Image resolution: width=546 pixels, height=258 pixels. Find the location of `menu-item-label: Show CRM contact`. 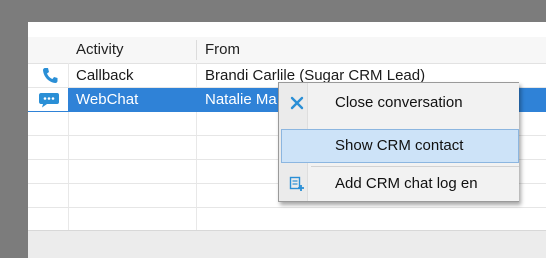

menu-item-label: Show CRM contact is located at coordinates (399, 145).